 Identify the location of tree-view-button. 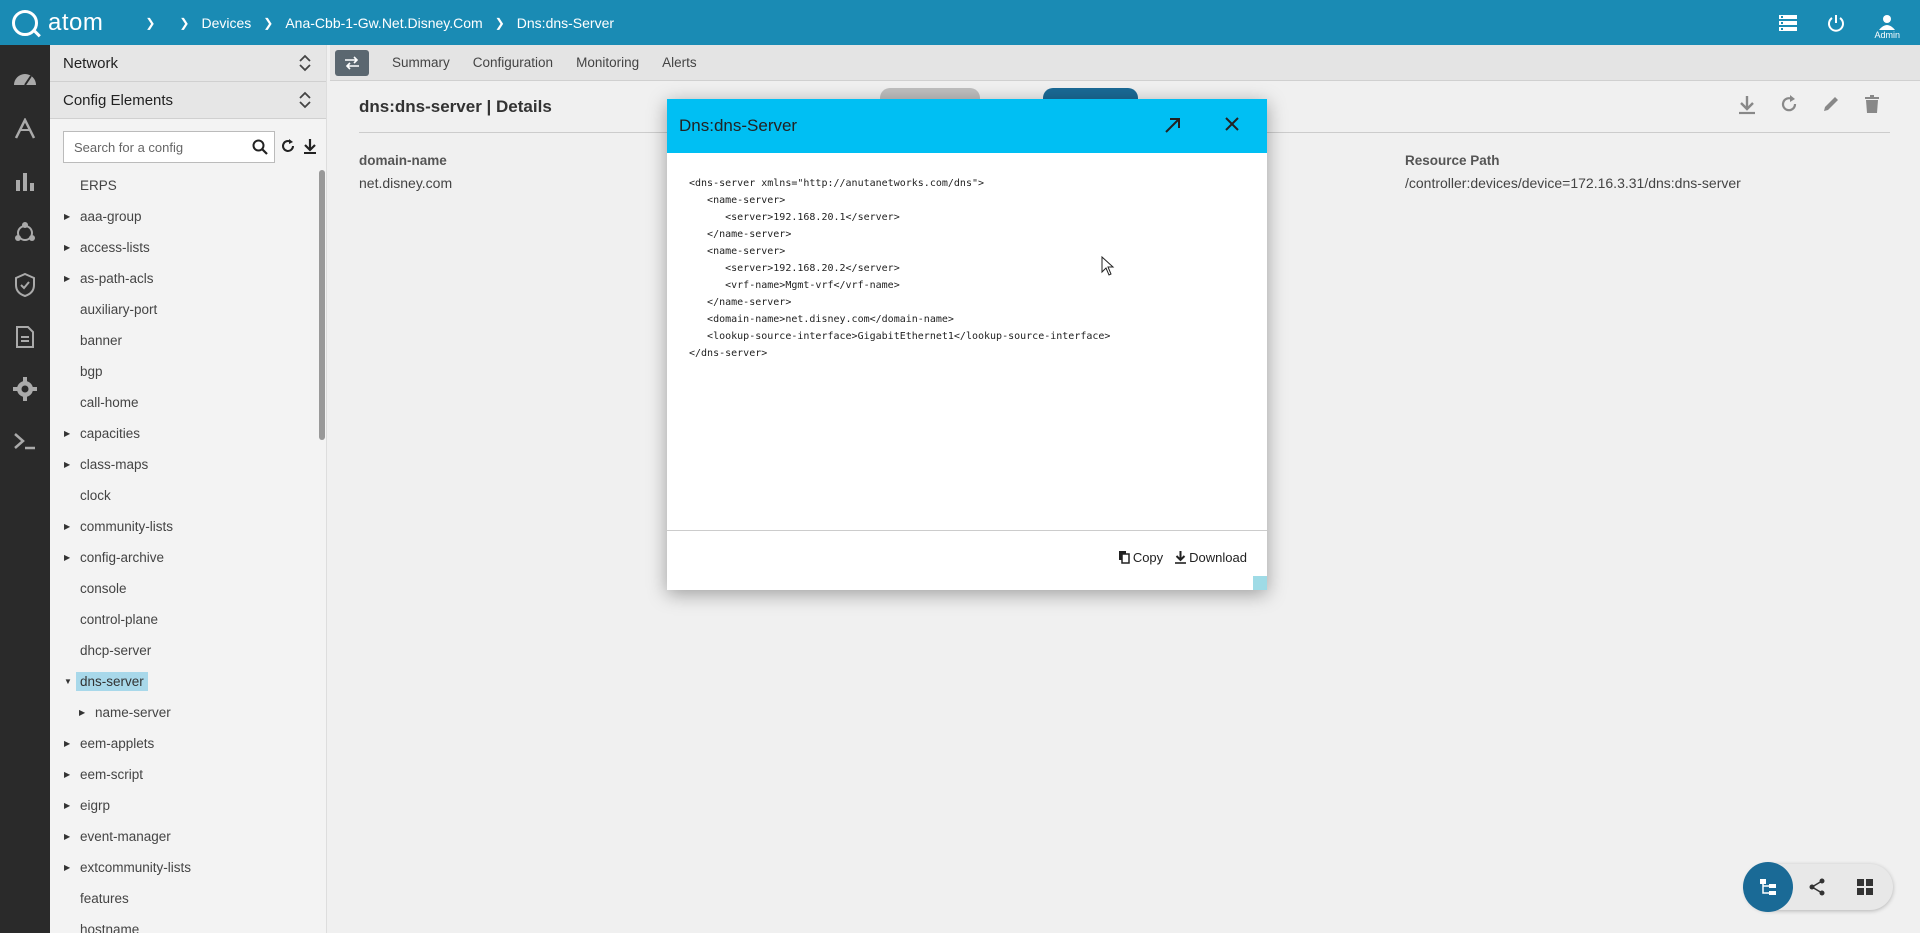
(1768, 887).